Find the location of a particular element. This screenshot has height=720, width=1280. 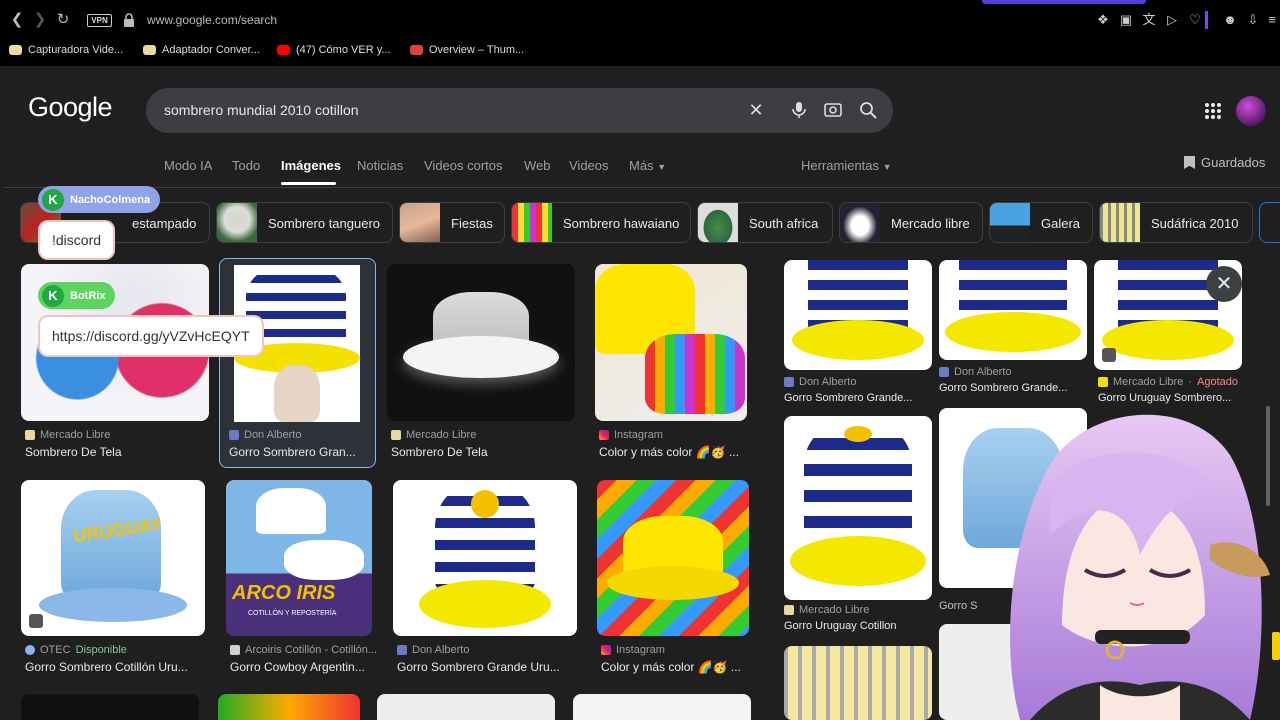

tab-imagenes: Imágenes is located at coordinates (311, 165).